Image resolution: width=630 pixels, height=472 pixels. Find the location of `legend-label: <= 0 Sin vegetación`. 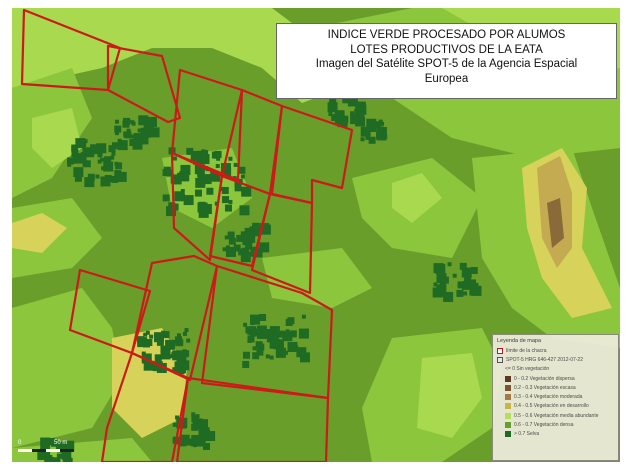

legend-label: <= 0 Sin vegetación is located at coordinates (527, 369).